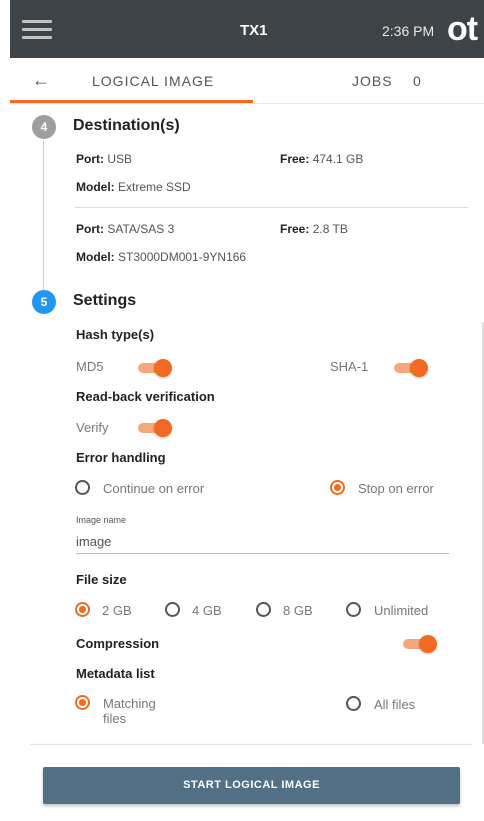 The image size is (484, 821). Describe the element at coordinates (155, 428) in the screenshot. I see `verify-toggle` at that location.